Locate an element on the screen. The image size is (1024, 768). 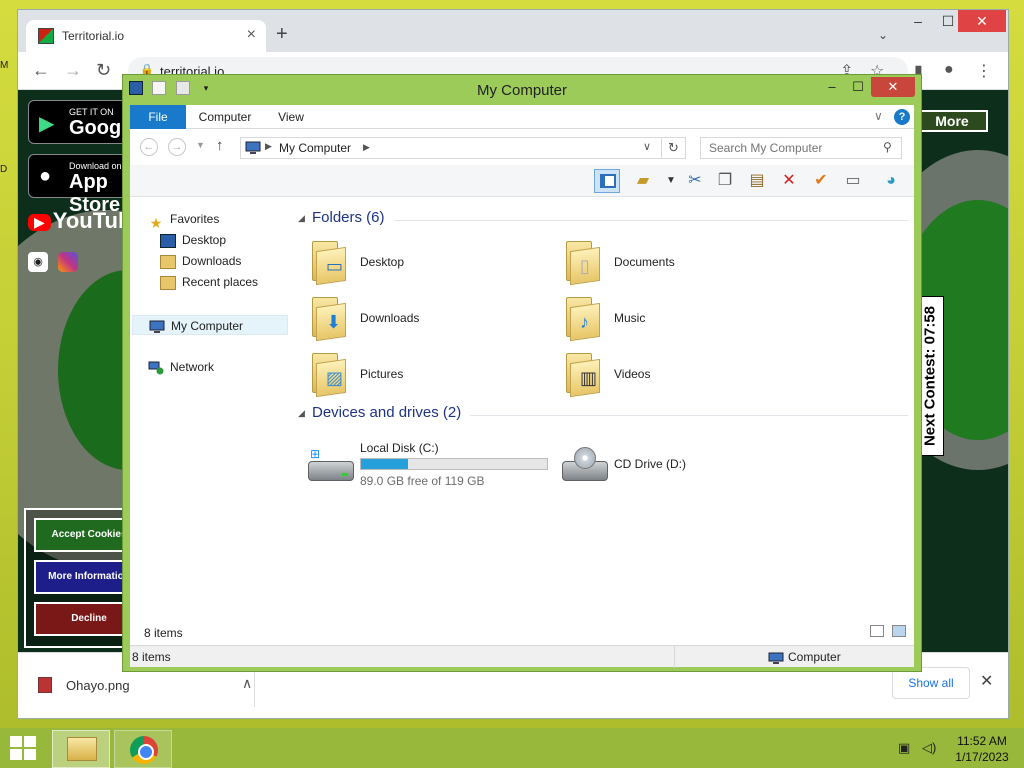
cd-drive-icon is located at coordinates (585, 466).